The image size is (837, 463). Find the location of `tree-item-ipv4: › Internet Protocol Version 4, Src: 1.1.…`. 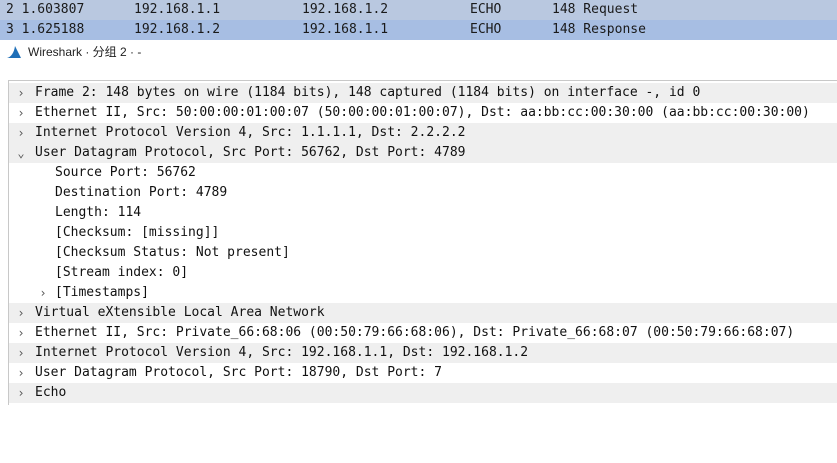

tree-item-ipv4: › Internet Protocol Version 4, Src: 1.1.… is located at coordinates (423, 133).